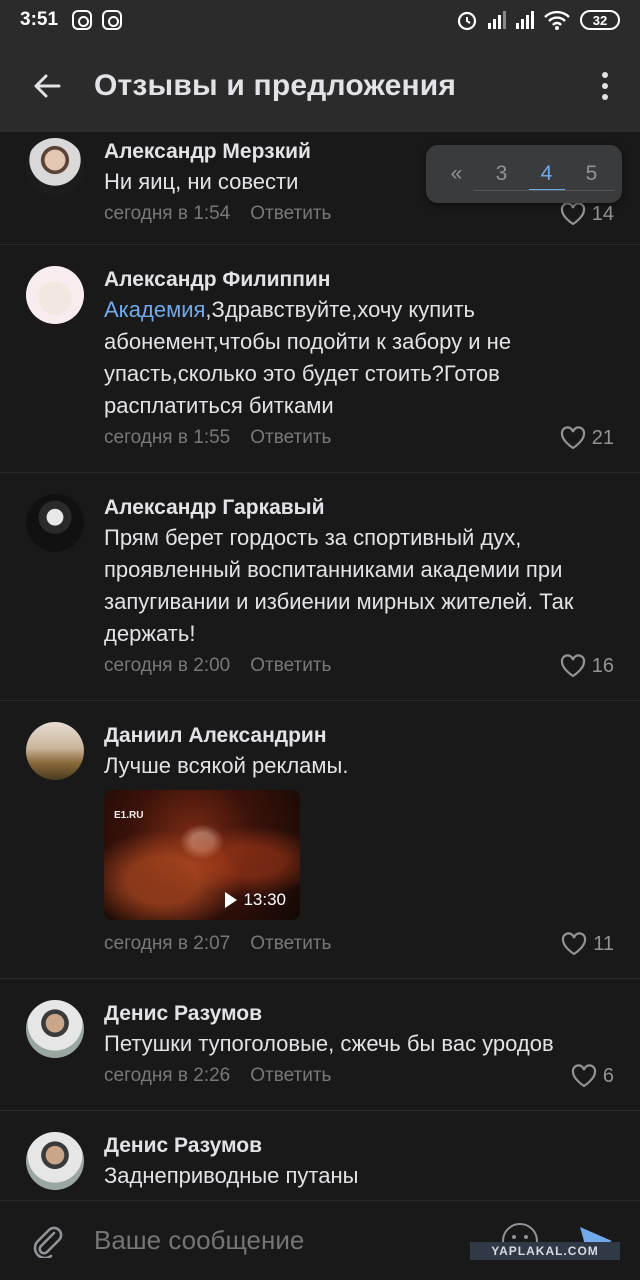  Describe the element at coordinates (264, 899) in the screenshot. I see `video-duration-label: 13:30` at that location.